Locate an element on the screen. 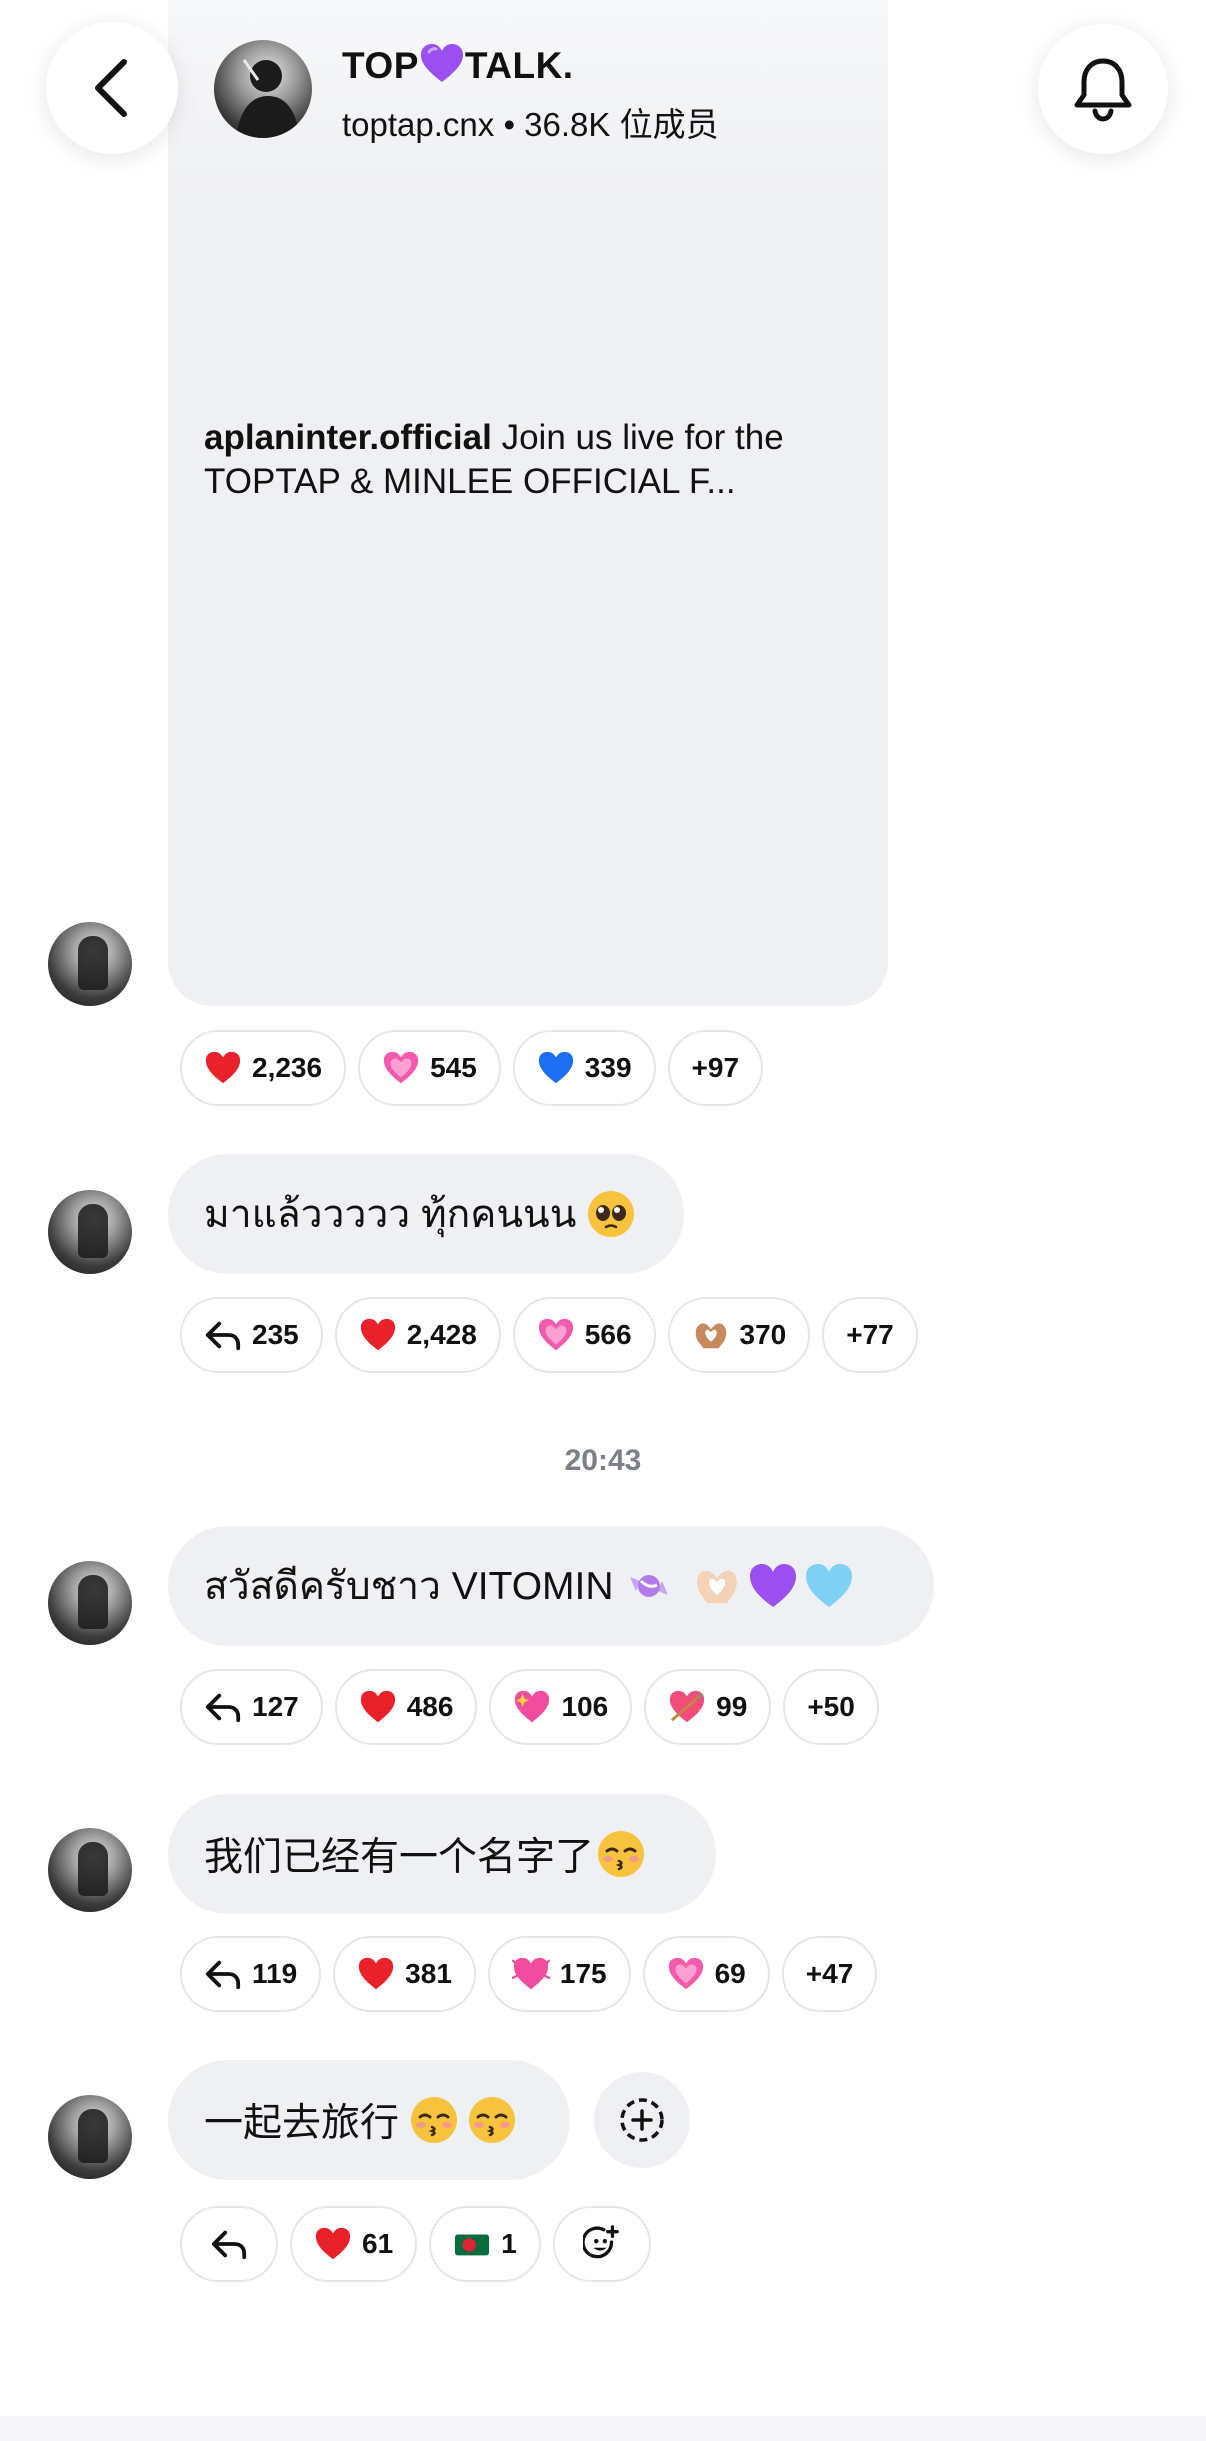 Image resolution: width=1206 pixels, height=2441 pixels. member-count: • 36.8K 位成员 is located at coordinates (611, 124).